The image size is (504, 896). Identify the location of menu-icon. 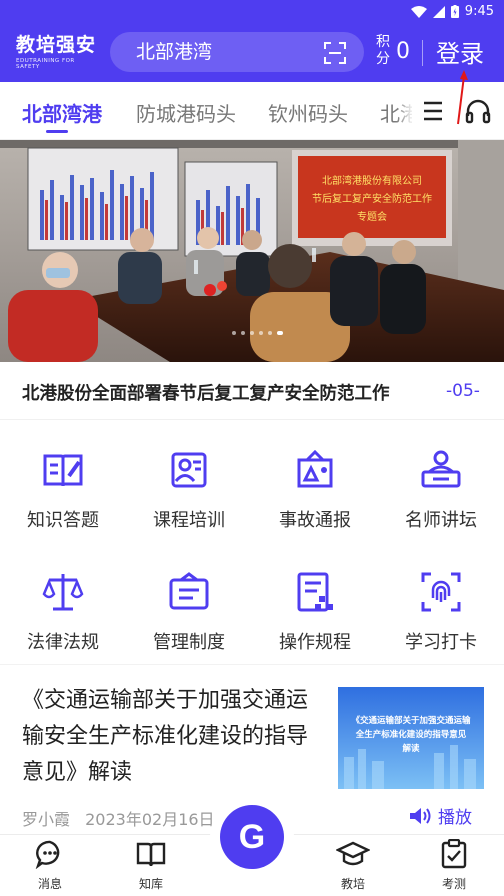
(434, 111).